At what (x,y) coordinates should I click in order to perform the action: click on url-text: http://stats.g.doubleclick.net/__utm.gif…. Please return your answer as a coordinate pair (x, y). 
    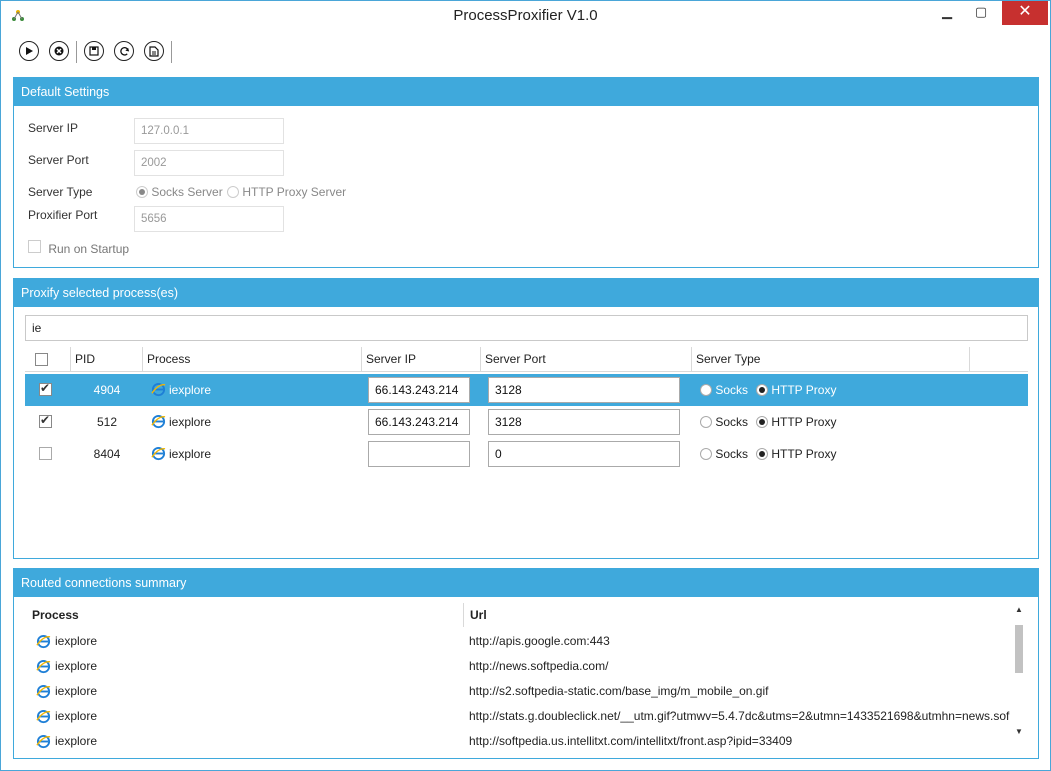
    Looking at the image, I should click on (739, 716).